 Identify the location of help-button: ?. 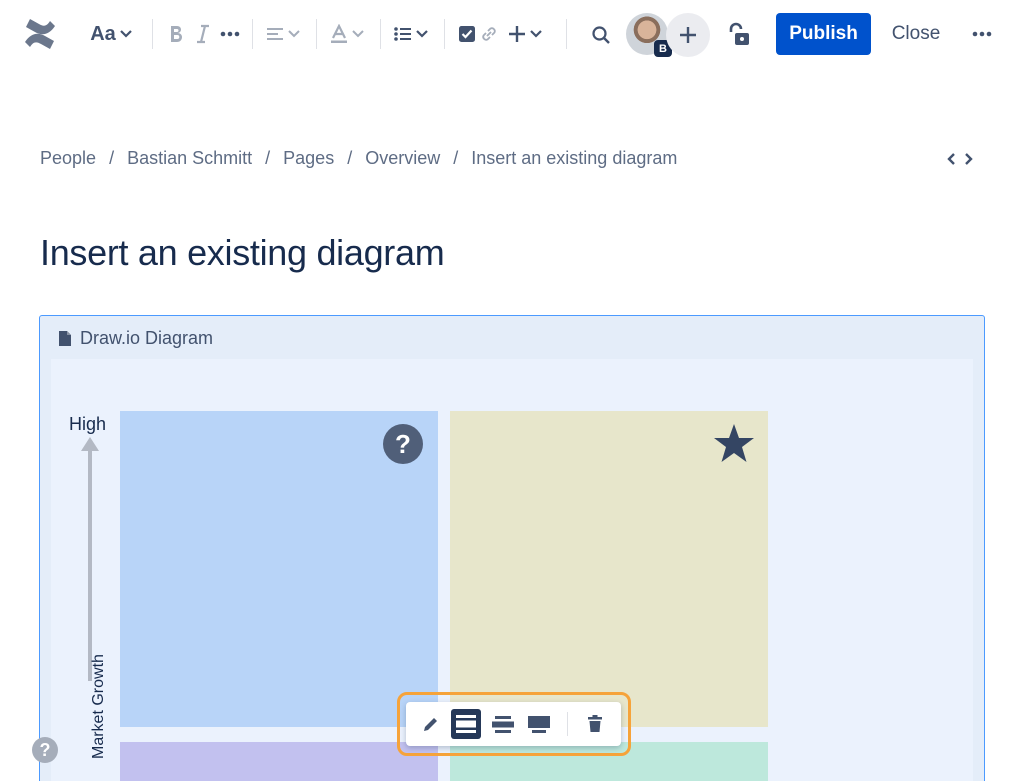
(45, 750).